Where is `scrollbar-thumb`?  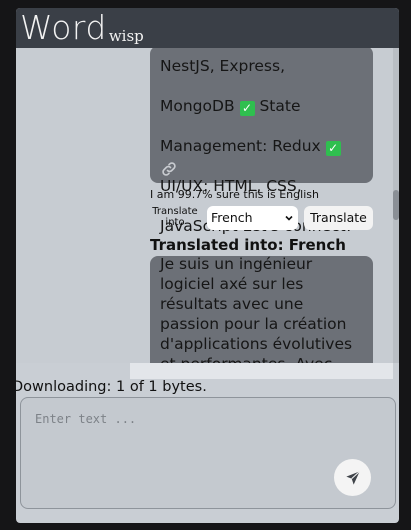 scrollbar-thumb is located at coordinates (396, 205).